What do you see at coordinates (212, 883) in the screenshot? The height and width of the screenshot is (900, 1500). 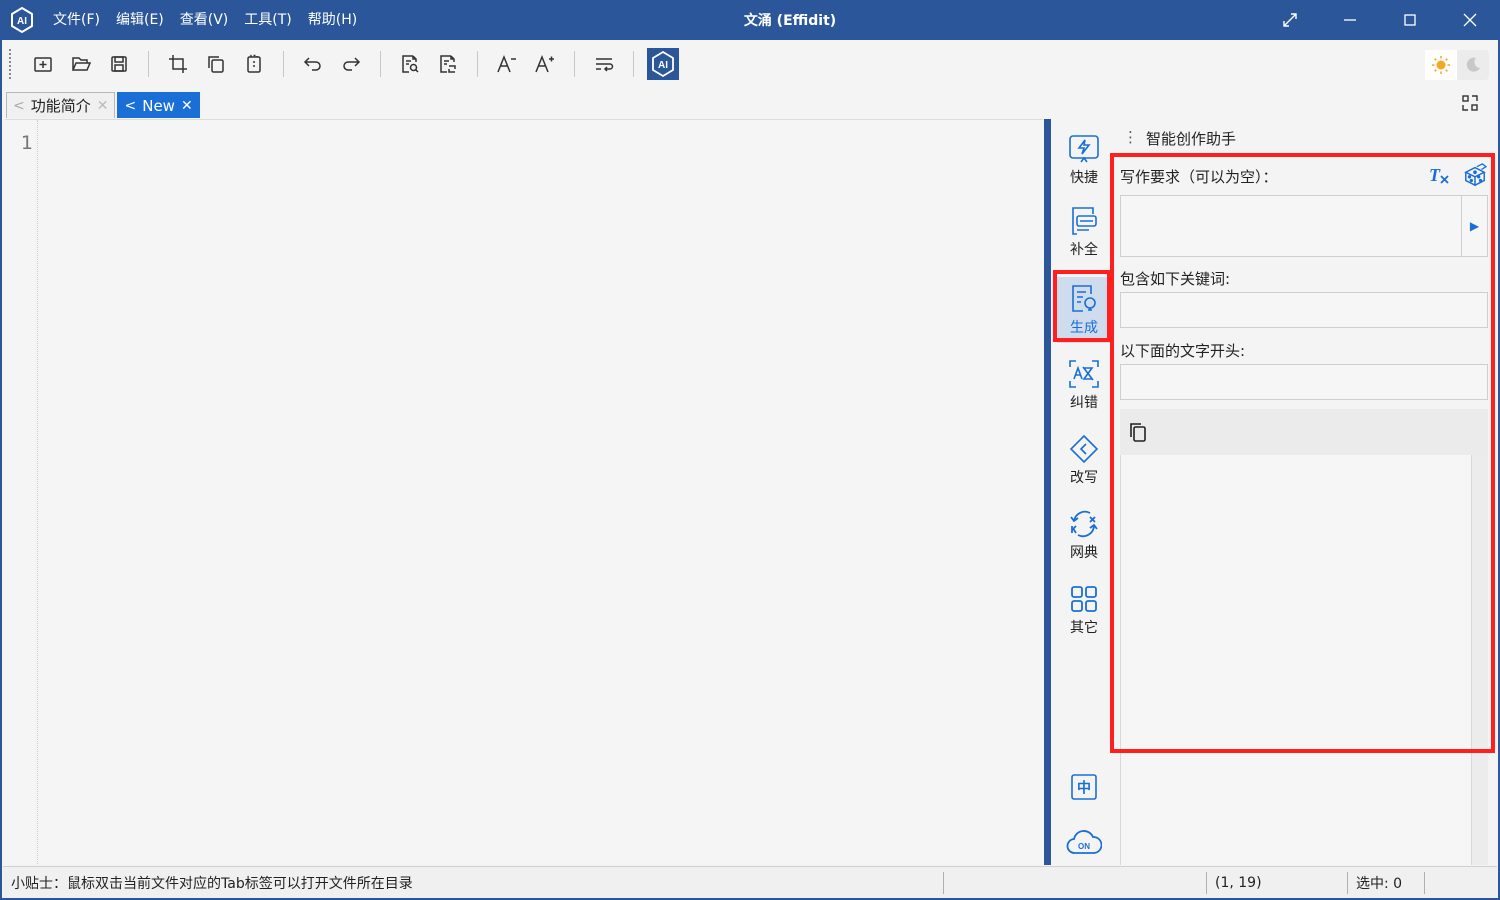 I see `status-tip: 小贴士：鼠标双击当前文件对应的Tab标签可以打开文件所在目录` at bounding box center [212, 883].